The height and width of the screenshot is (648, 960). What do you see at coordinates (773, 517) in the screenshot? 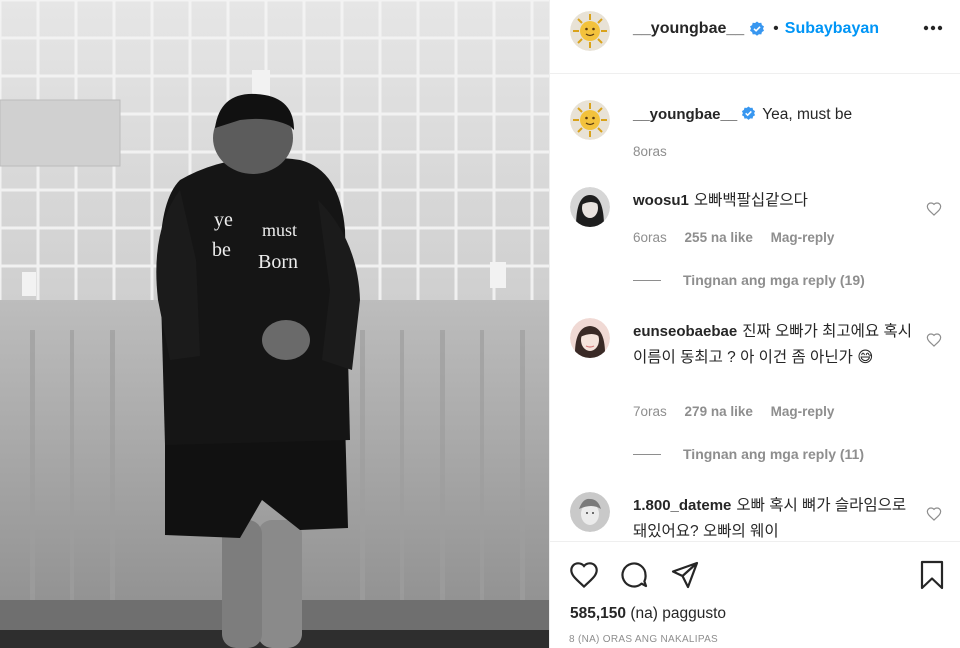
I see `comment-body: 1.800_dateme 오빠 혹시 뼈가 슬라임으로 돼있어요? 오빠의 웨이` at bounding box center [773, 517].